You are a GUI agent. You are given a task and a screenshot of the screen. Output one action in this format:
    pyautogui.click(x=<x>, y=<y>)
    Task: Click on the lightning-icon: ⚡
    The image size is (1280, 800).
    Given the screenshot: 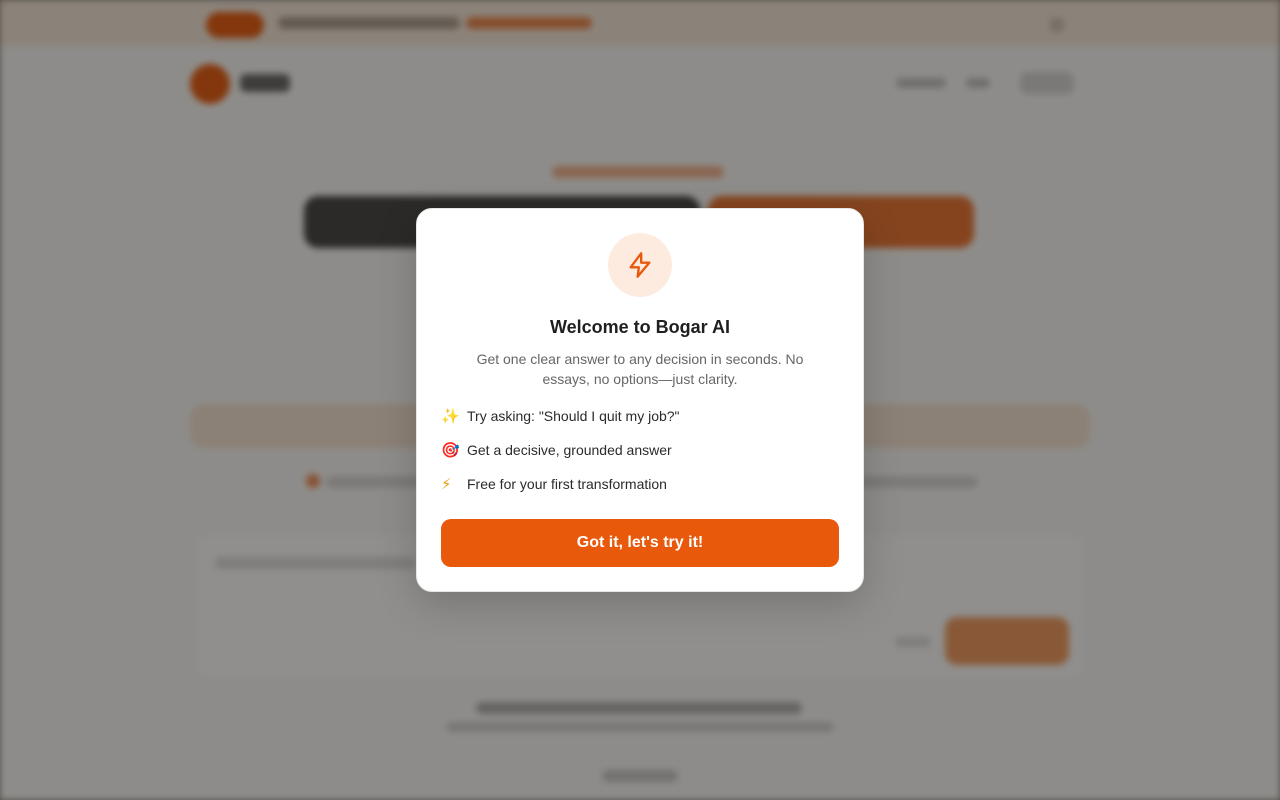 What is the action you would take?
    pyautogui.click(x=446, y=484)
    